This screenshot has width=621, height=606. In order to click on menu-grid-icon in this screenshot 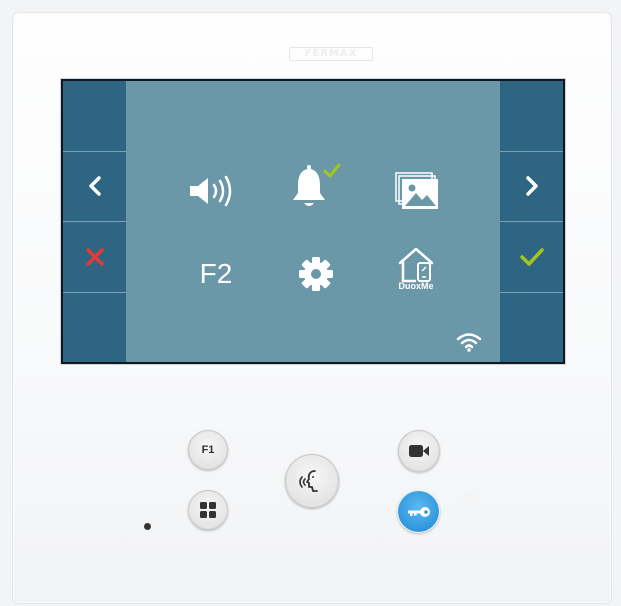, I will do `click(208, 510)`.